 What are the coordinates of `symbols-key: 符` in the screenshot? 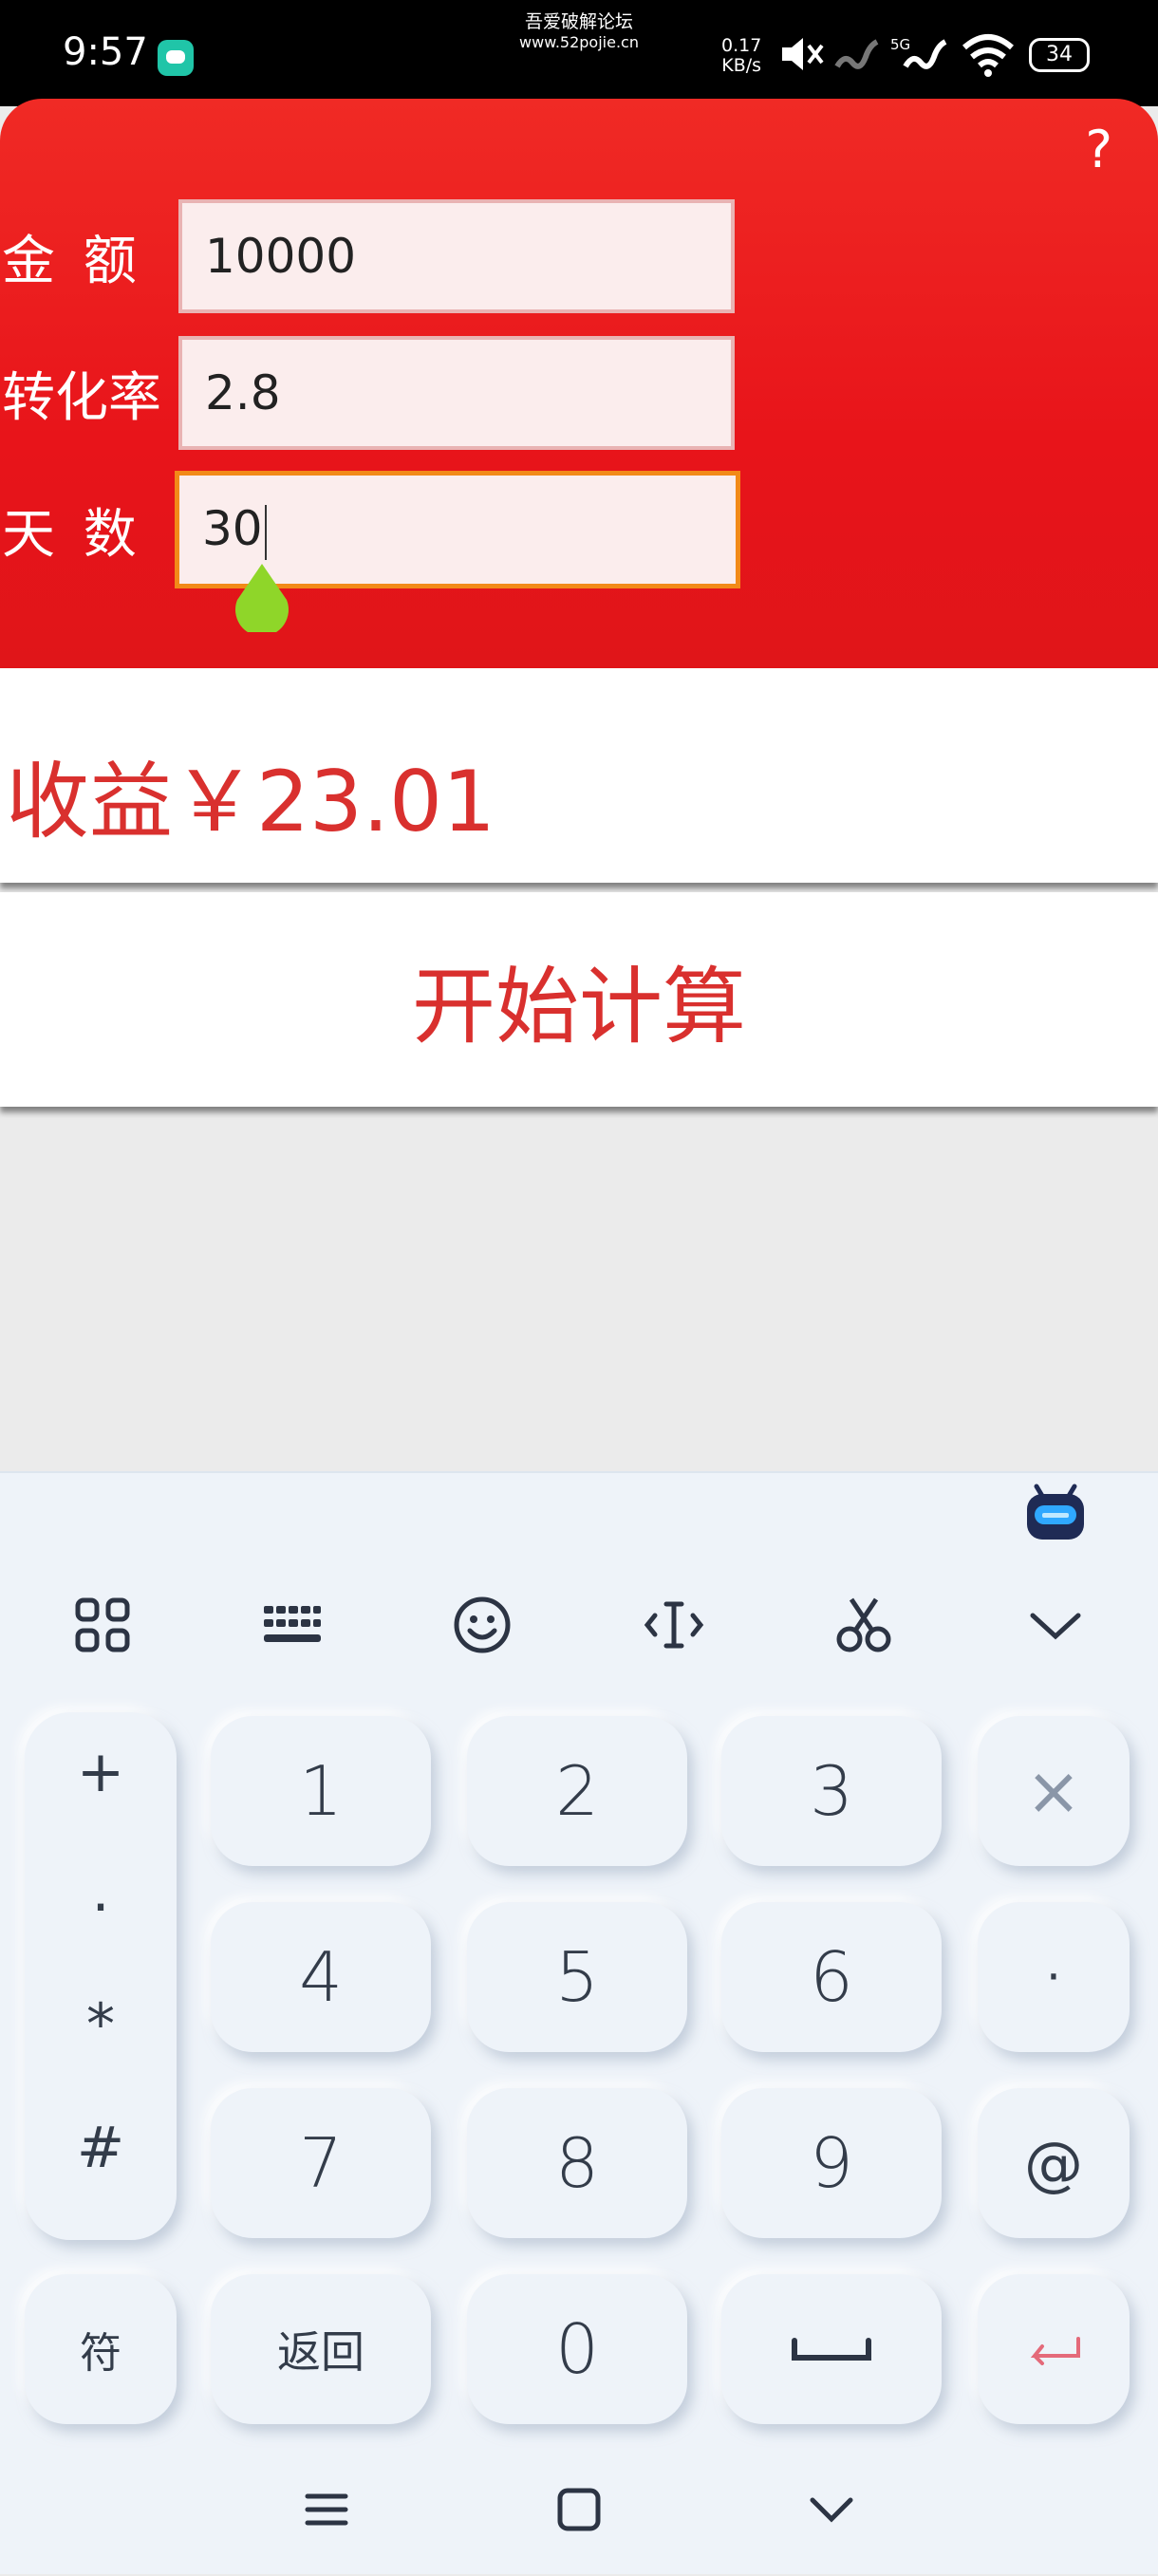 It's located at (101, 2349).